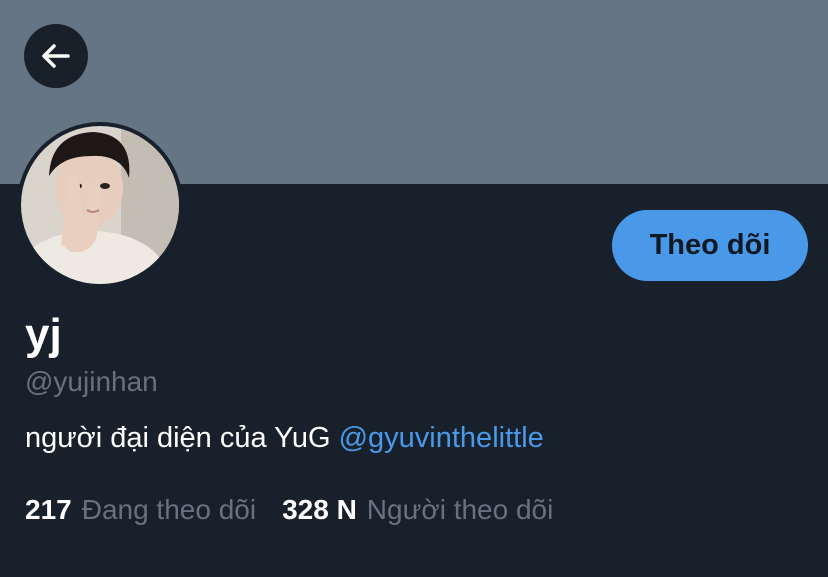  What do you see at coordinates (460, 509) in the screenshot?
I see `followers-label: Người theo dõi` at bounding box center [460, 509].